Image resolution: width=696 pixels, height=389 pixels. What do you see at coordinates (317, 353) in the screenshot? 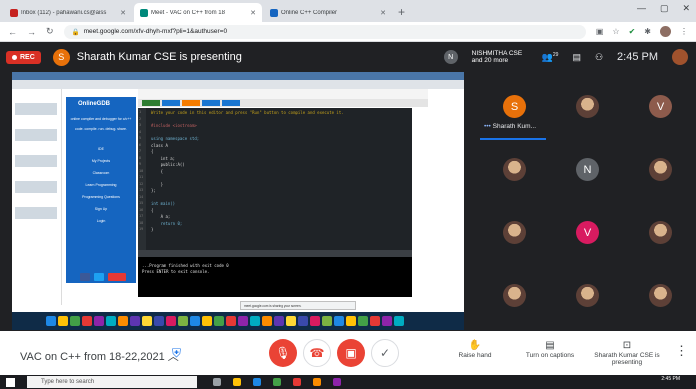
I see `leave-call-button: ☎` at bounding box center [317, 353].